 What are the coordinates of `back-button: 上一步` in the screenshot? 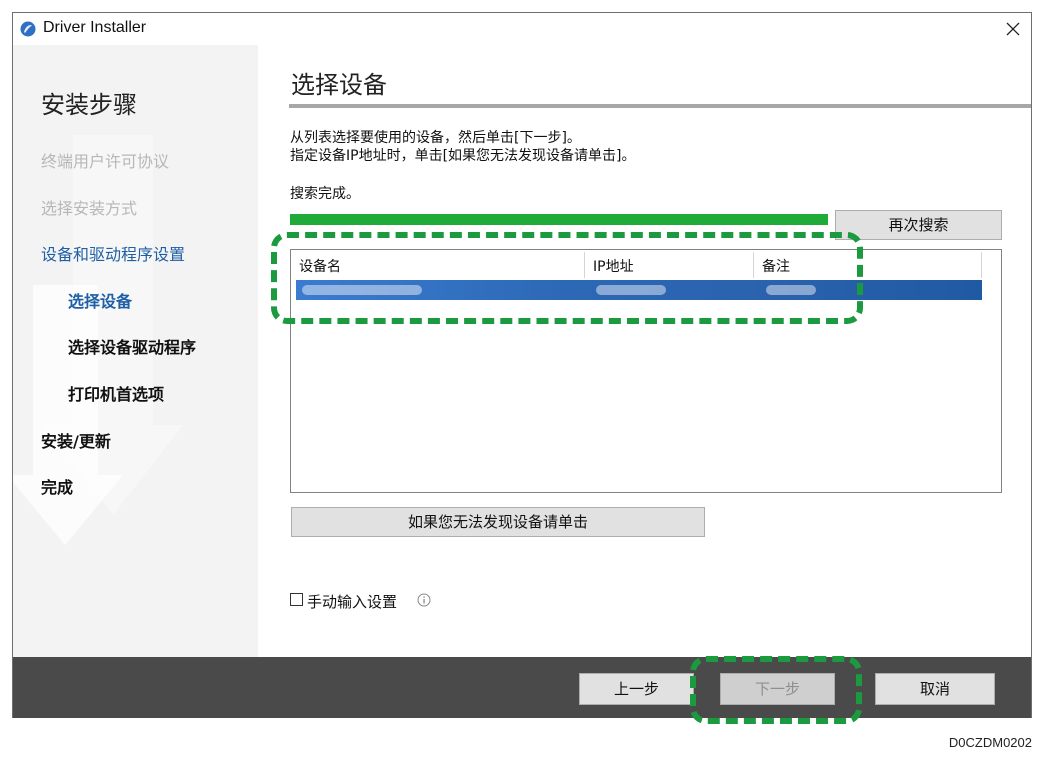 It's located at (636, 689).